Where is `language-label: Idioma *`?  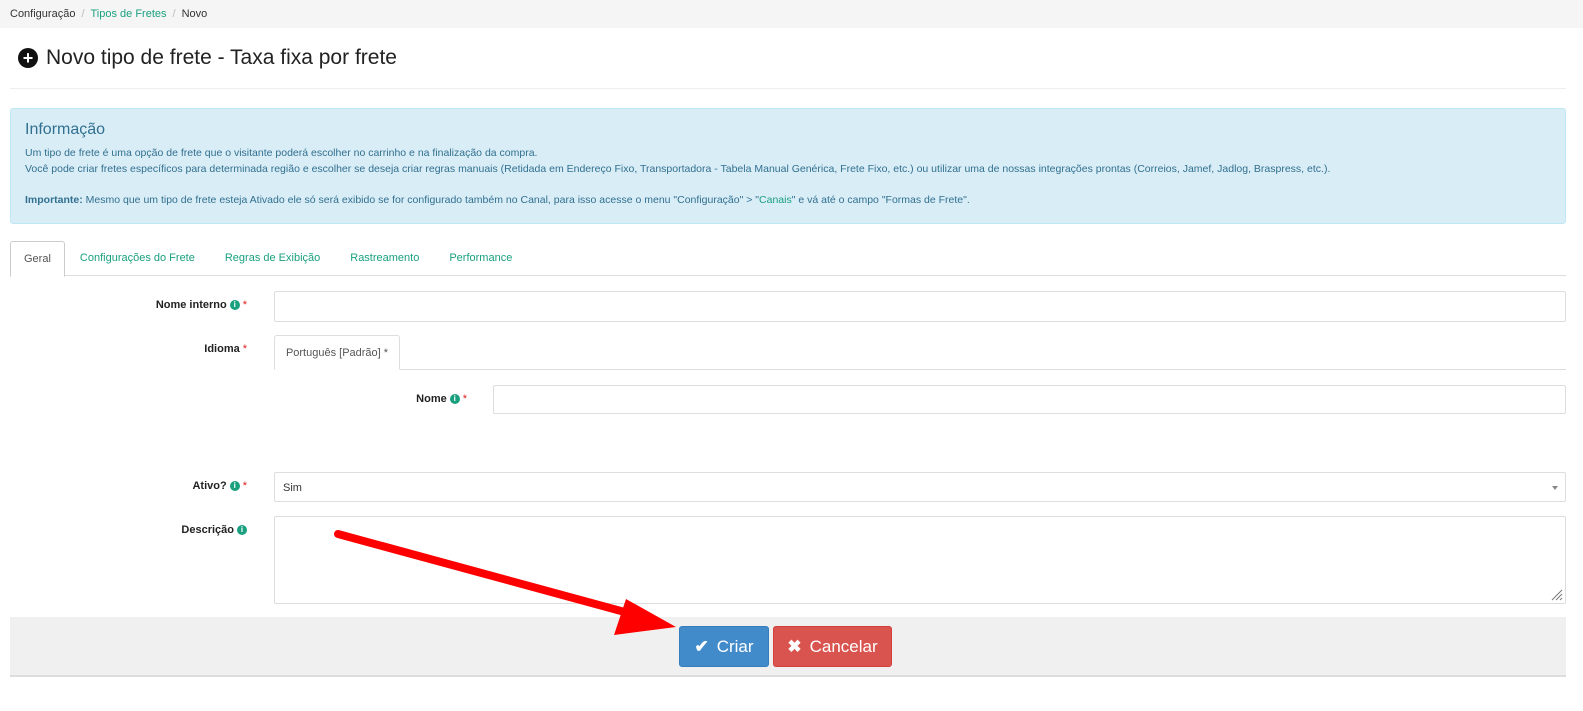 language-label: Idioma * is located at coordinates (173, 349).